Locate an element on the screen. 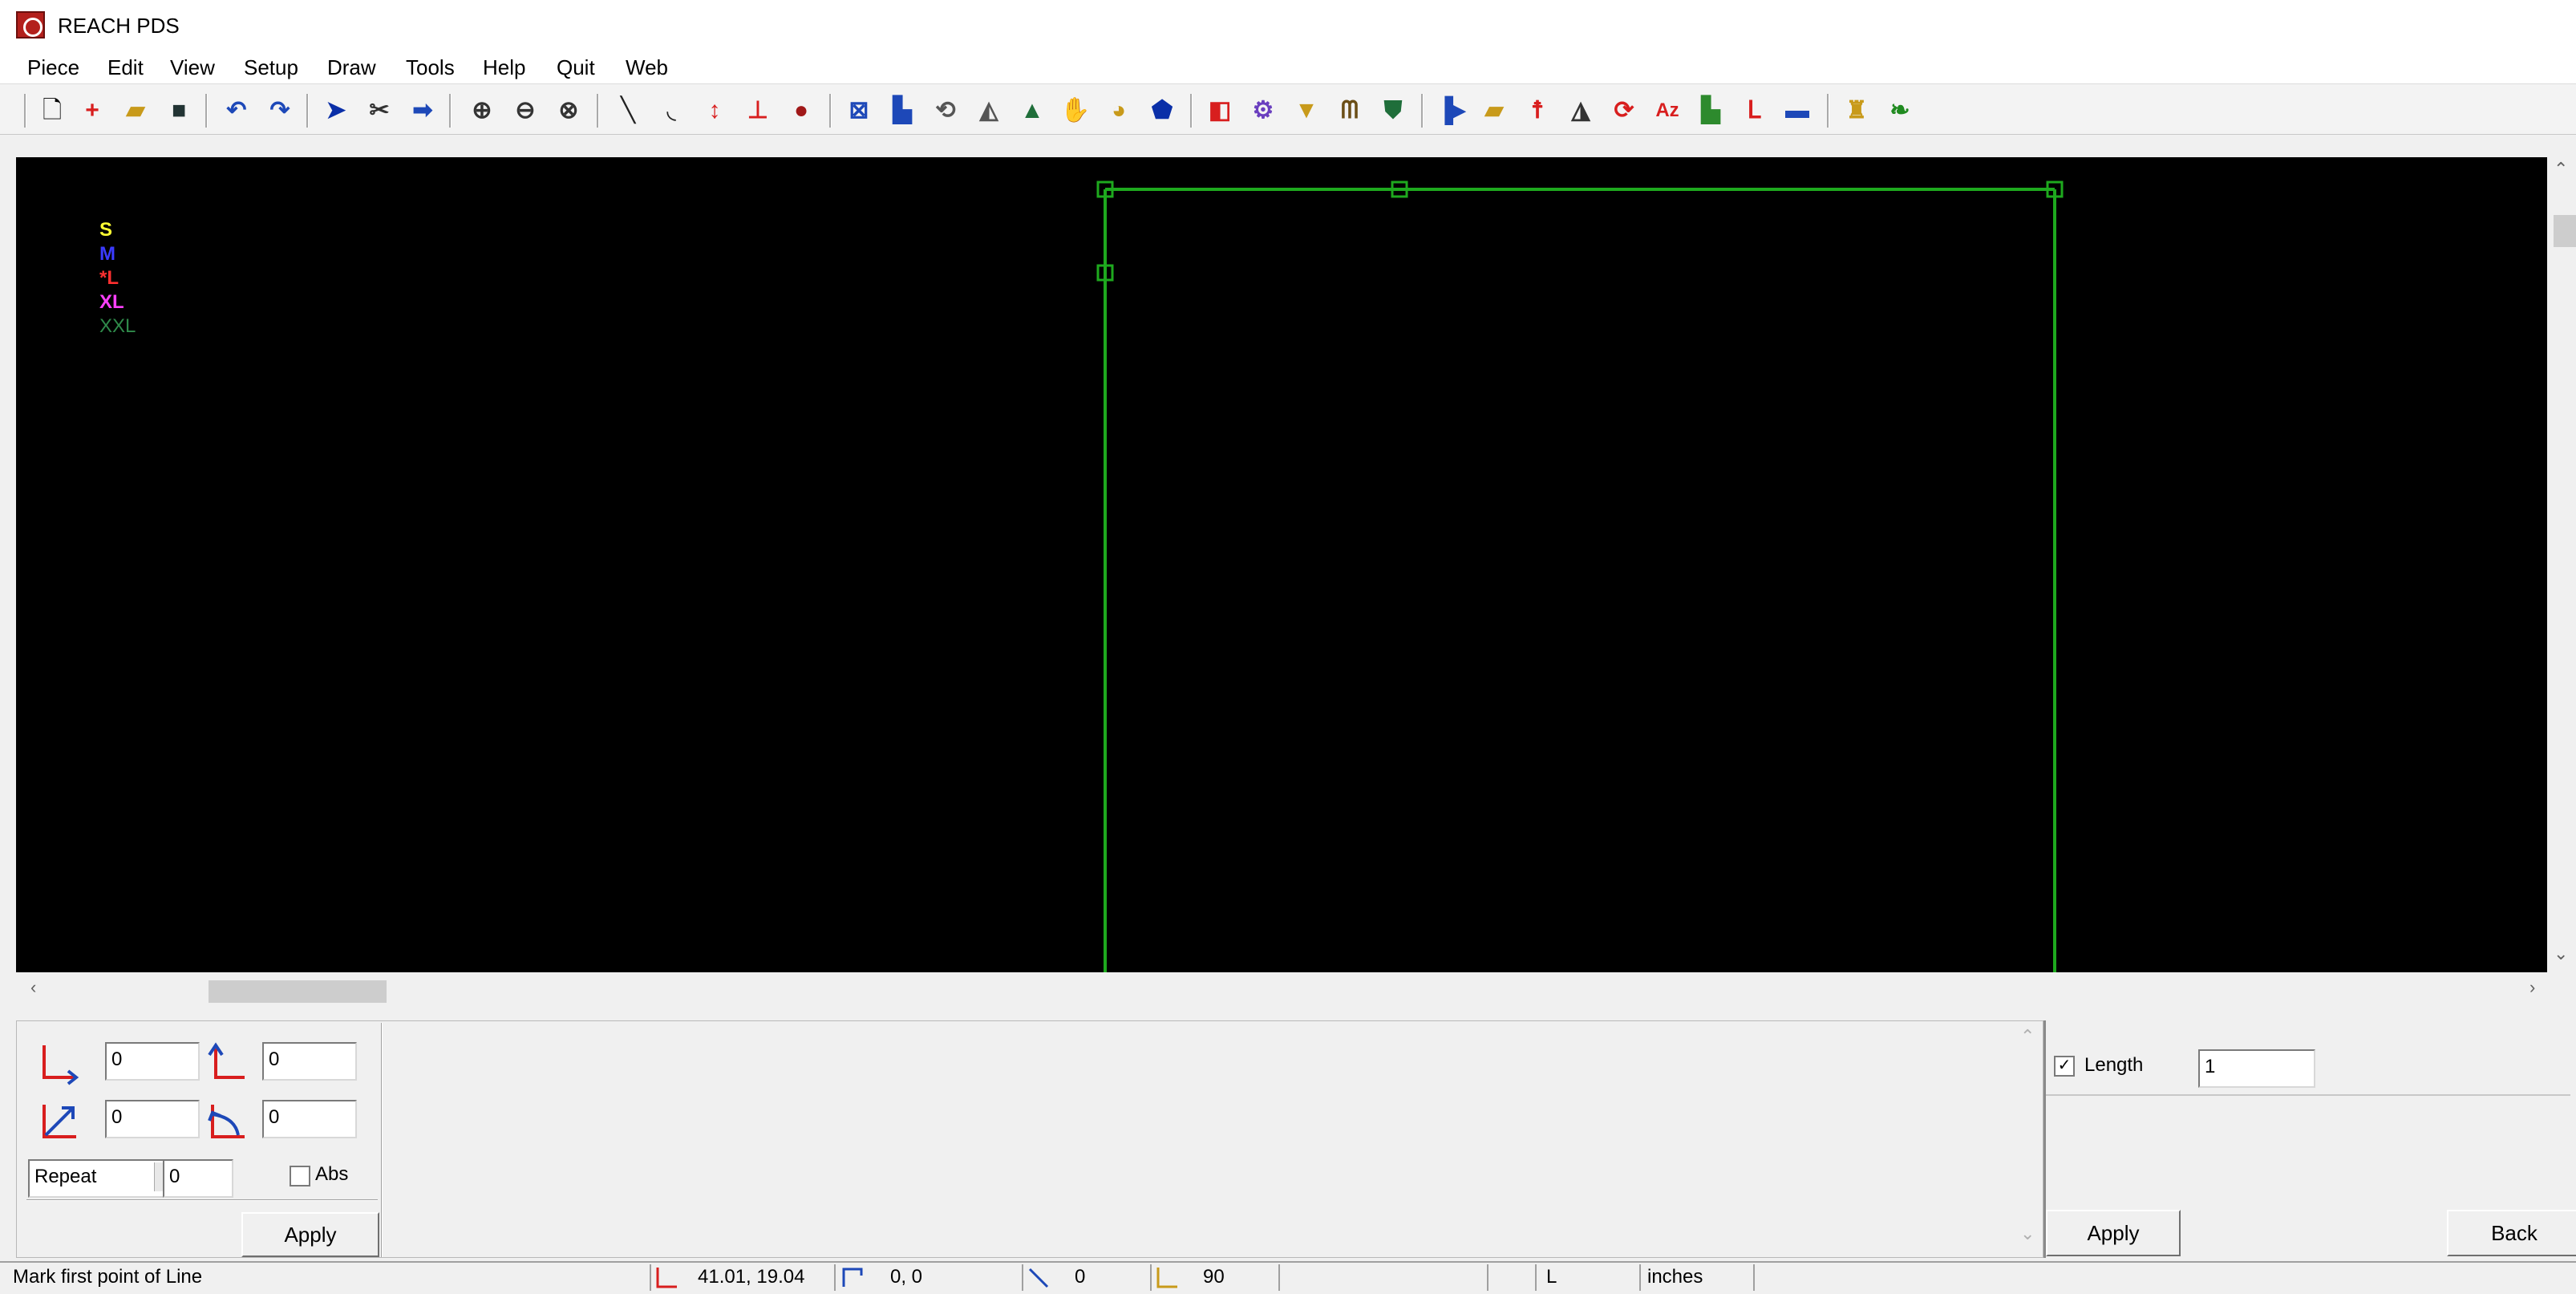 Image resolution: width=2576 pixels, height=1294 pixels. reset-icon: ⟳ is located at coordinates (1624, 110).